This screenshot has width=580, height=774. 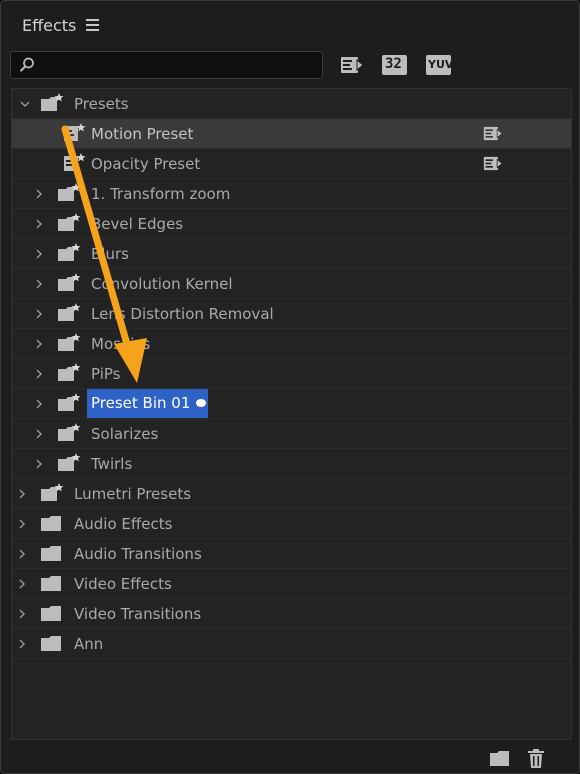 What do you see at coordinates (291, 224) in the screenshot?
I see `tree-item-preset-bin: Bevel Edges` at bounding box center [291, 224].